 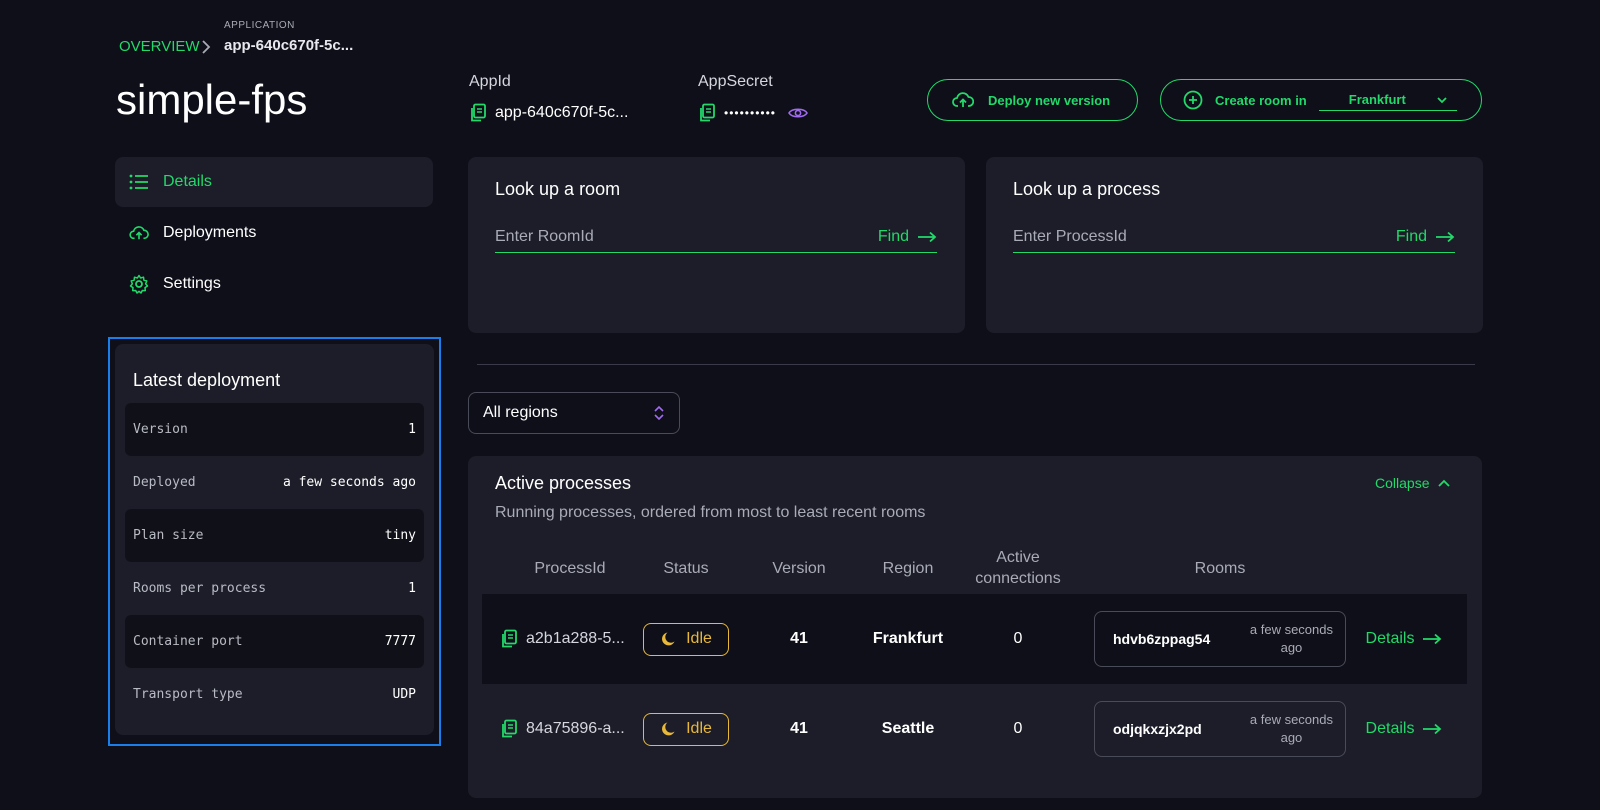 I want to click on room-id: hdvb6zppag54, so click(x=1162, y=639).